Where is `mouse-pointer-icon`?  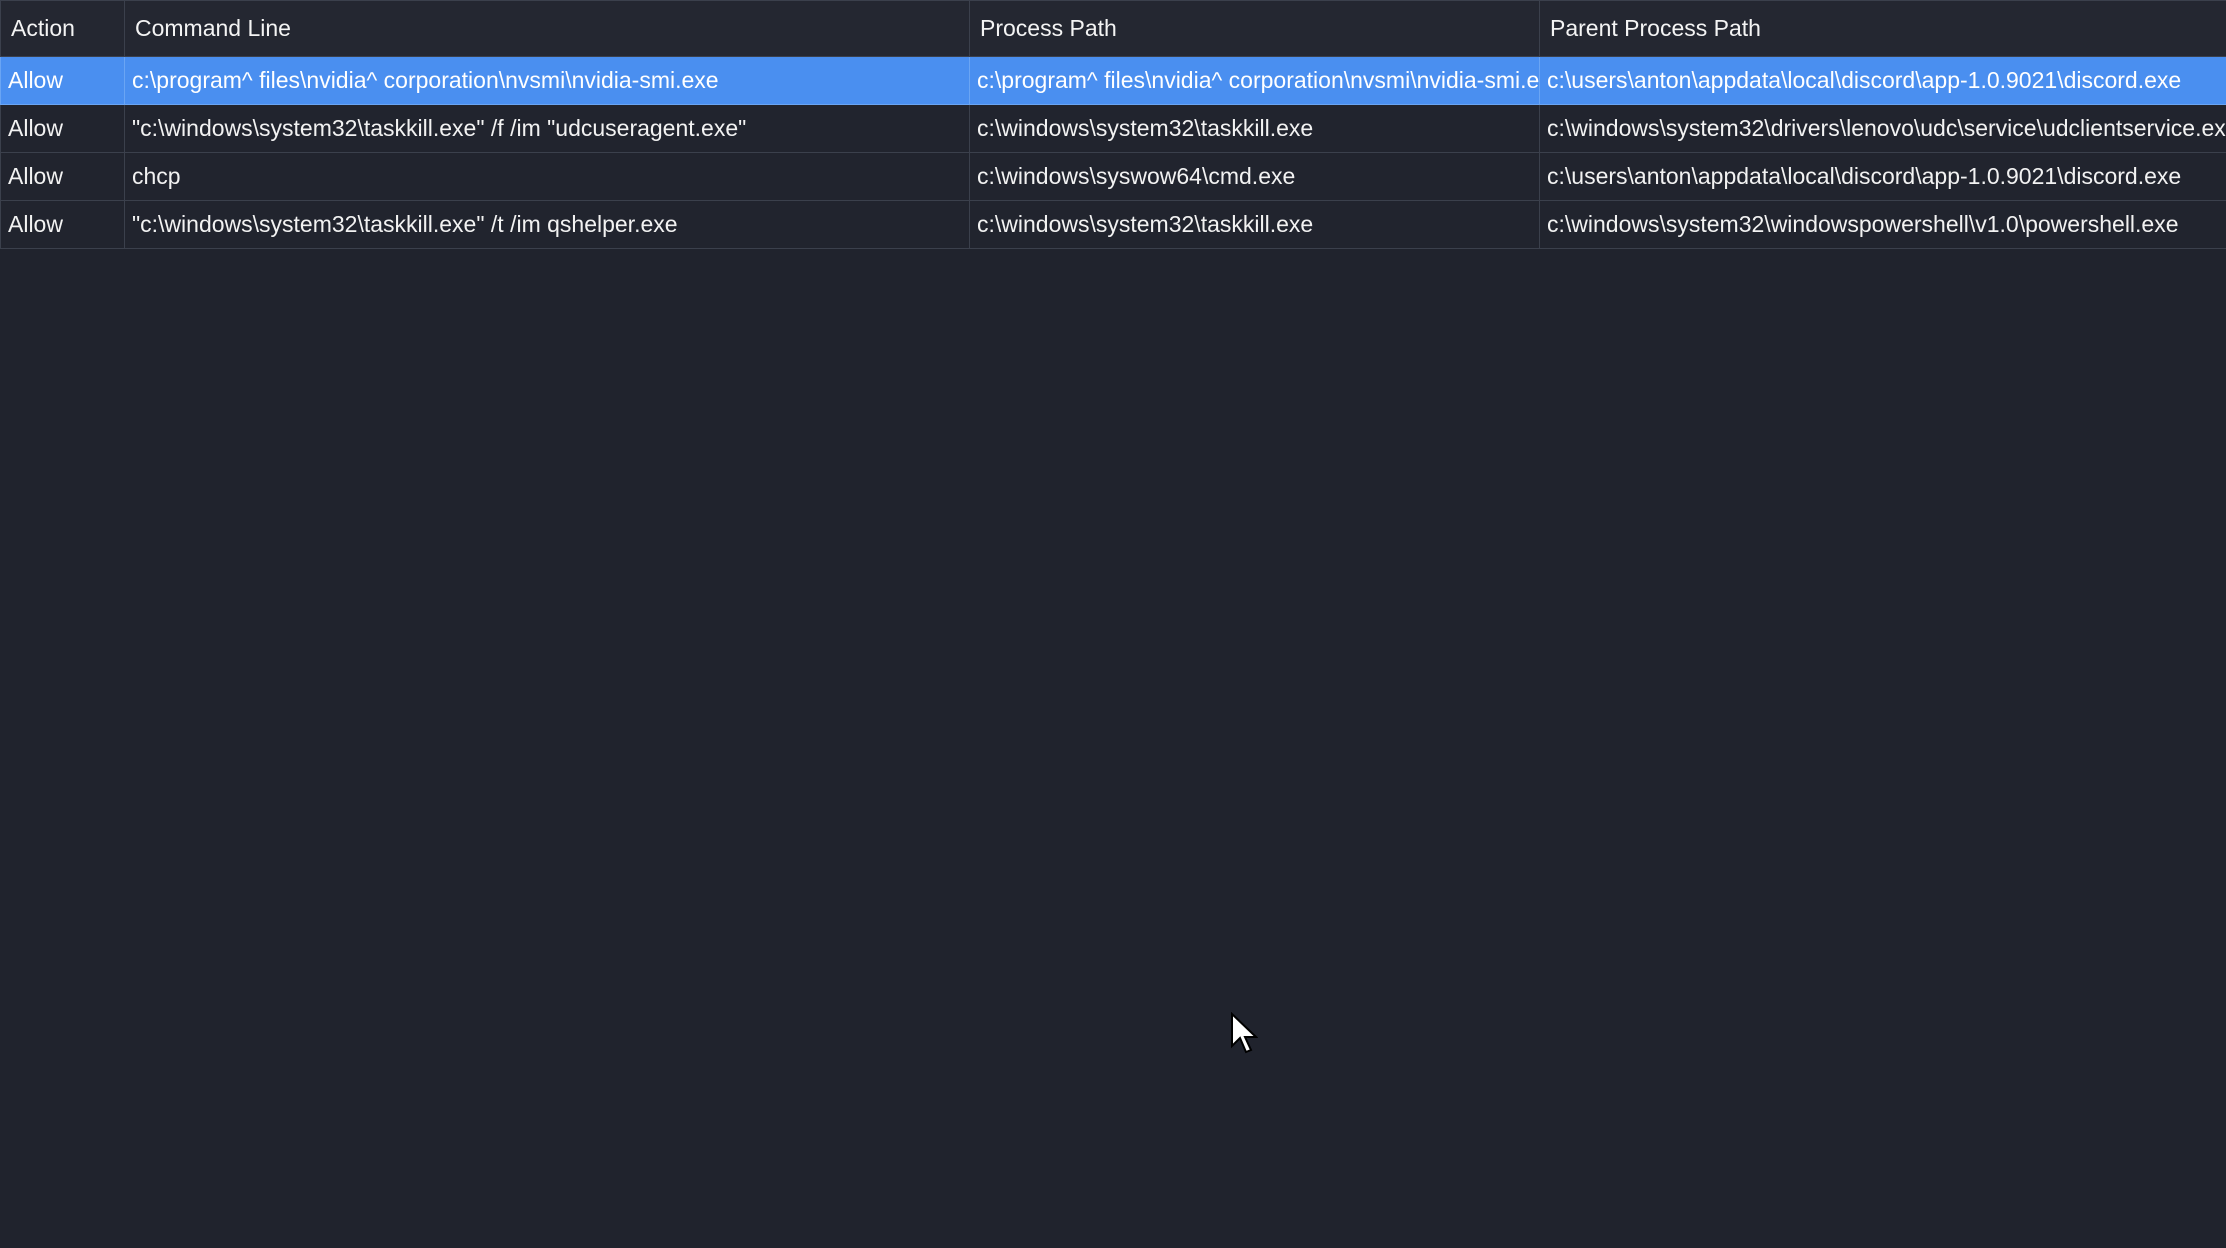 mouse-pointer-icon is located at coordinates (1244, 1033).